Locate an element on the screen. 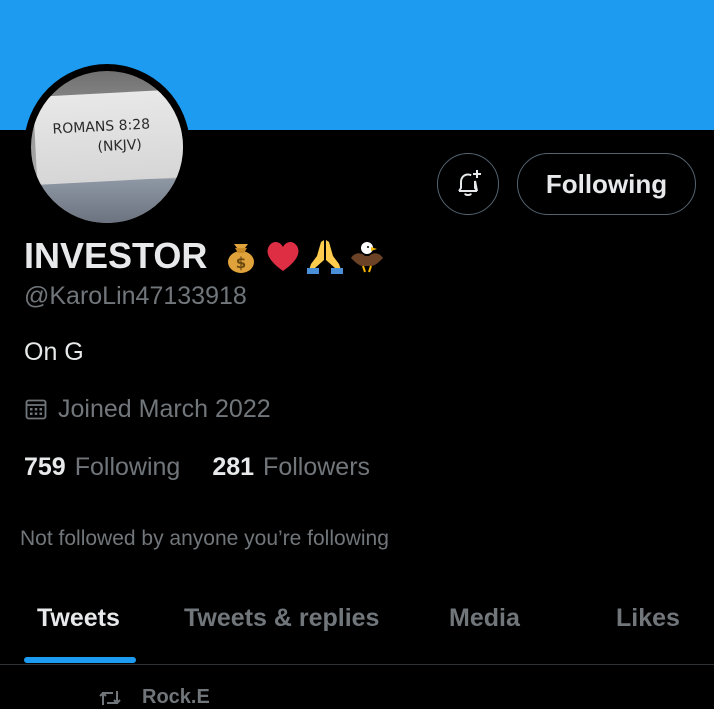 The height and width of the screenshot is (709, 714). tab-tweets: Tweets is located at coordinates (78, 627).